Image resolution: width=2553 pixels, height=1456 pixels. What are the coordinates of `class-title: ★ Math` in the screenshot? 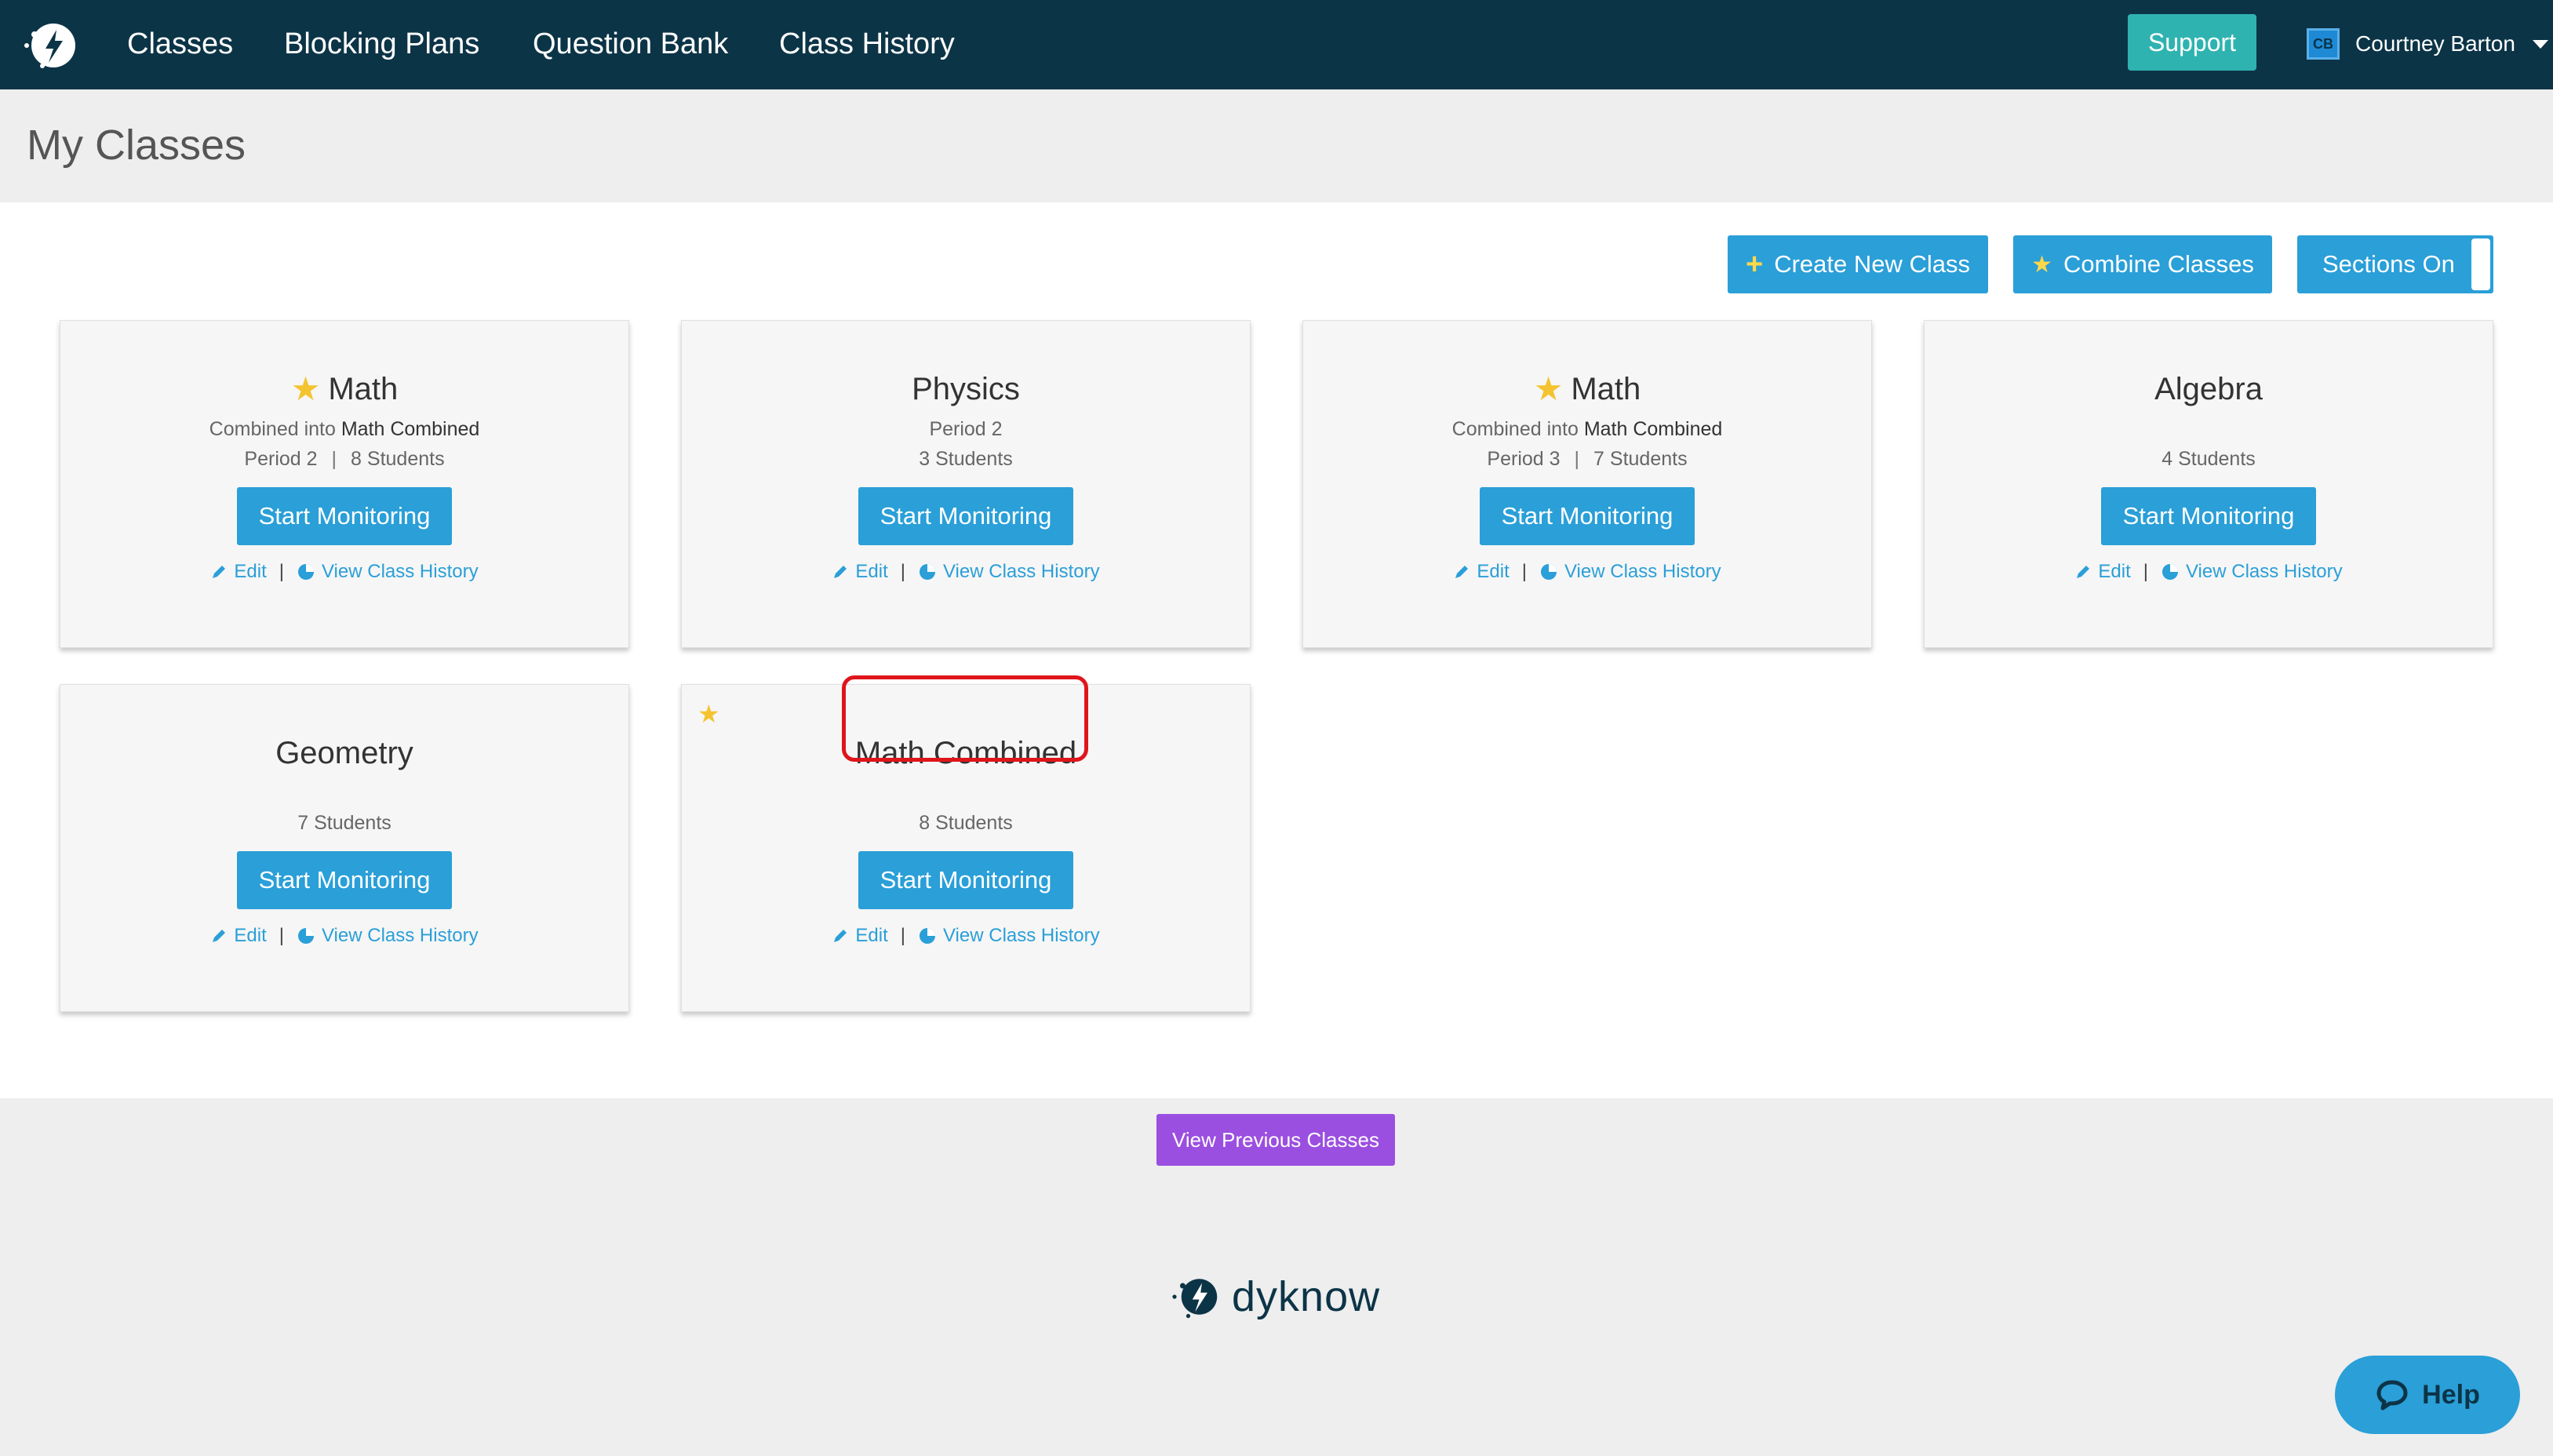 It's located at (344, 389).